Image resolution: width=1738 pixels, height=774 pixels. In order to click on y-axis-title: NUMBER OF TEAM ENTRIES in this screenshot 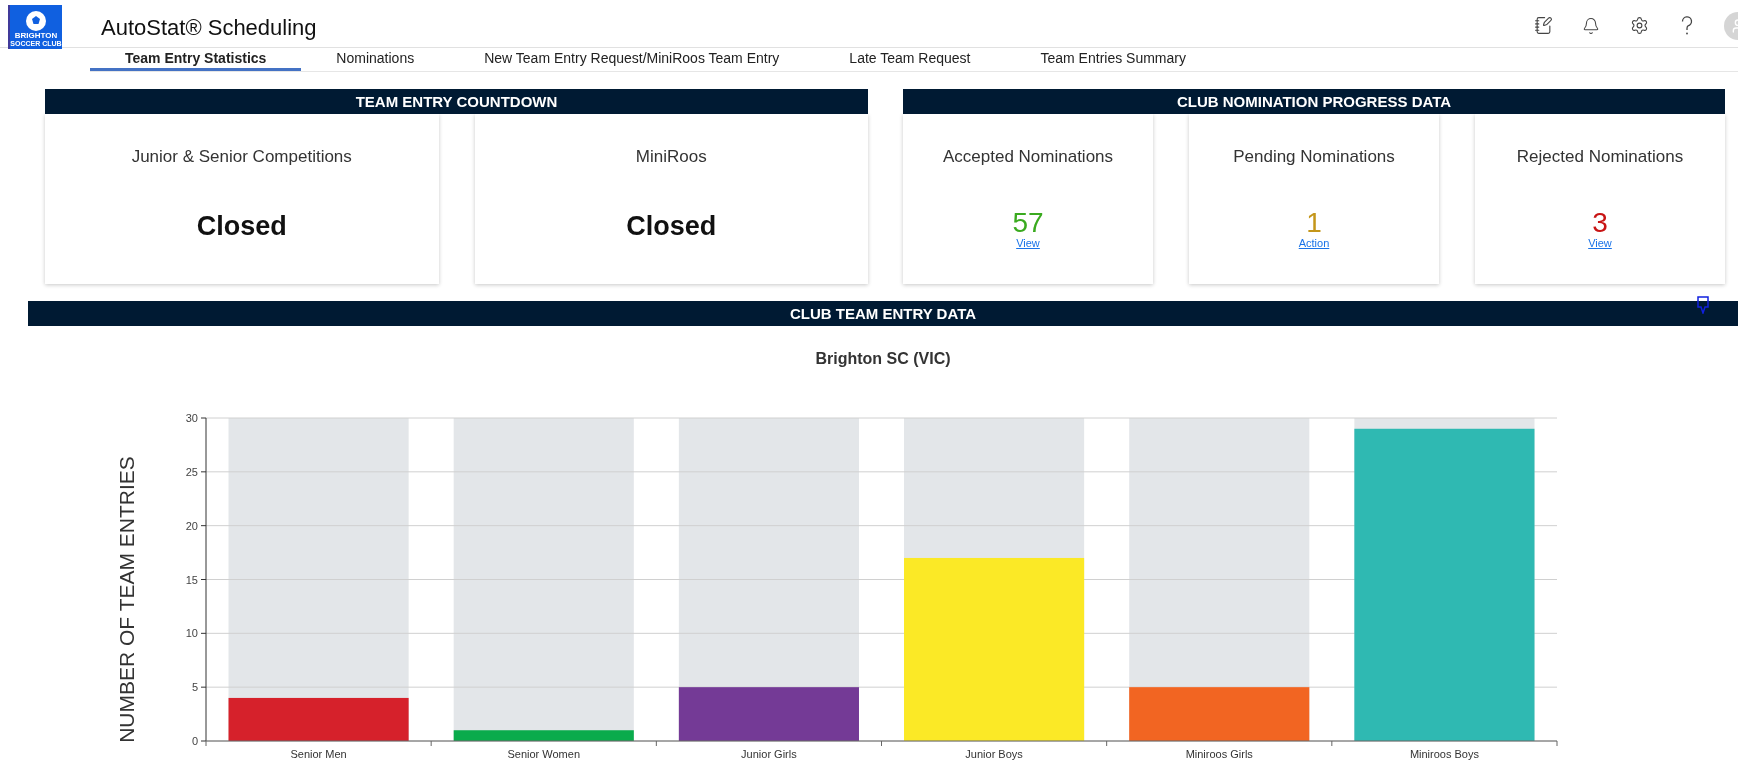, I will do `click(126, 599)`.